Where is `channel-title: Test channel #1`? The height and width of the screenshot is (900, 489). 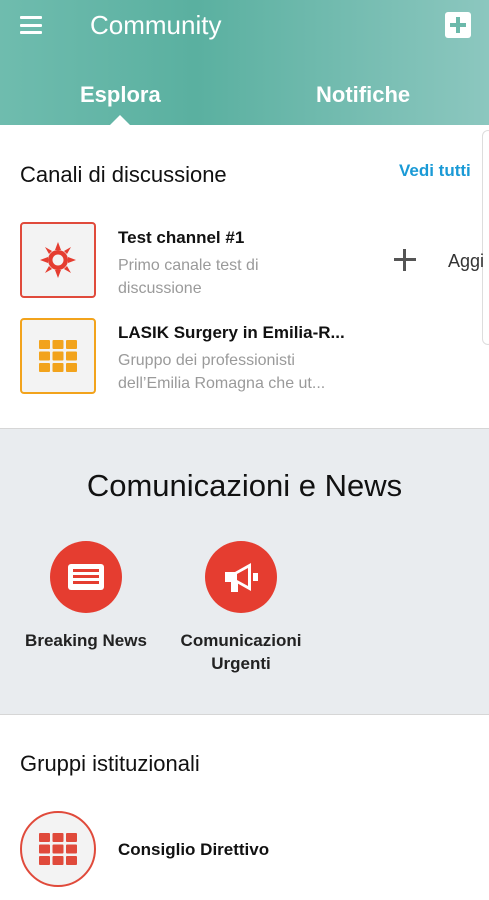
channel-title: Test channel #1 is located at coordinates (181, 238).